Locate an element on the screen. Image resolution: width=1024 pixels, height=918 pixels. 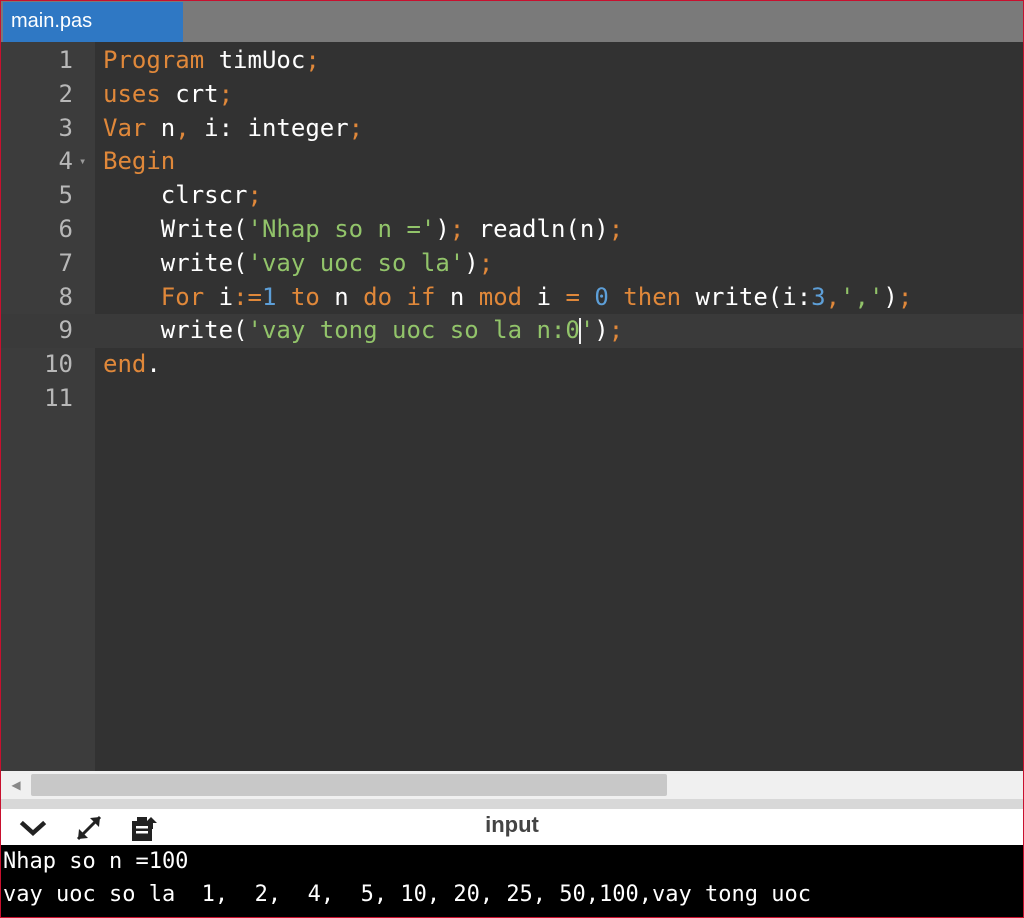
code-text: end. is located at coordinates (132, 365).